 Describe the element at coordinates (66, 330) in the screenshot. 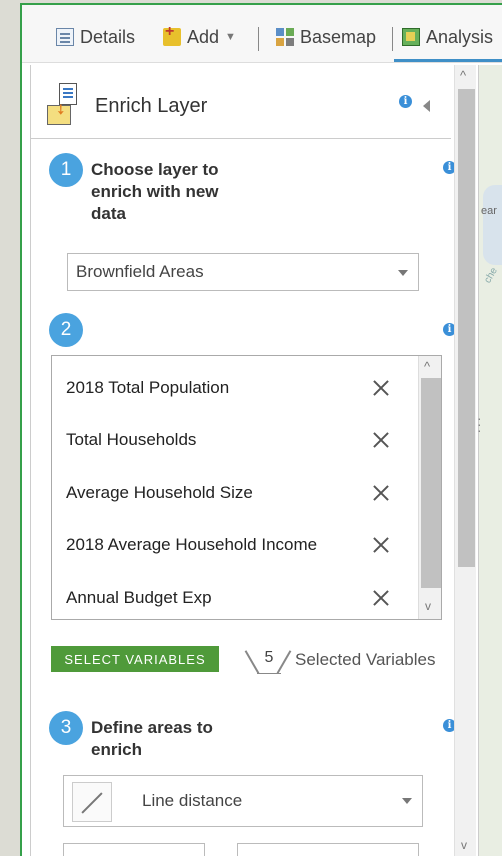

I see `step-2-badge: 2` at that location.